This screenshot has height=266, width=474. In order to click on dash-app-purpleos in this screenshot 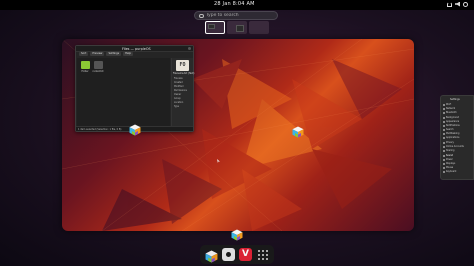, I will do `click(211, 255)`.